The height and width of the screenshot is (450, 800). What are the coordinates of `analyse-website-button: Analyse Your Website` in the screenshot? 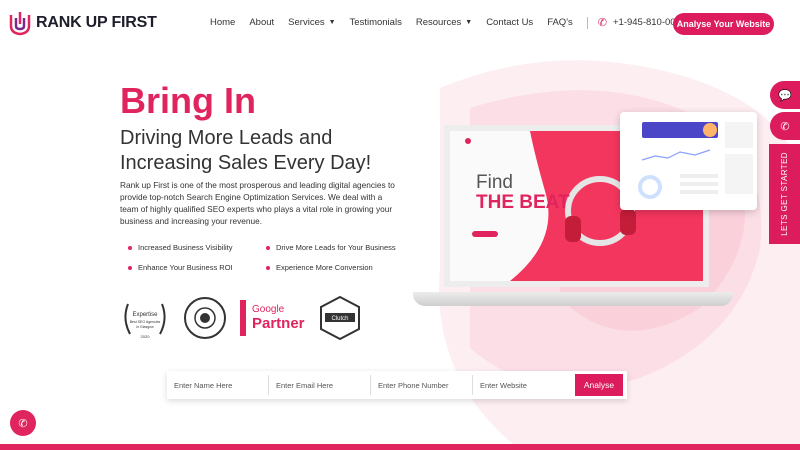 It's located at (723, 24).